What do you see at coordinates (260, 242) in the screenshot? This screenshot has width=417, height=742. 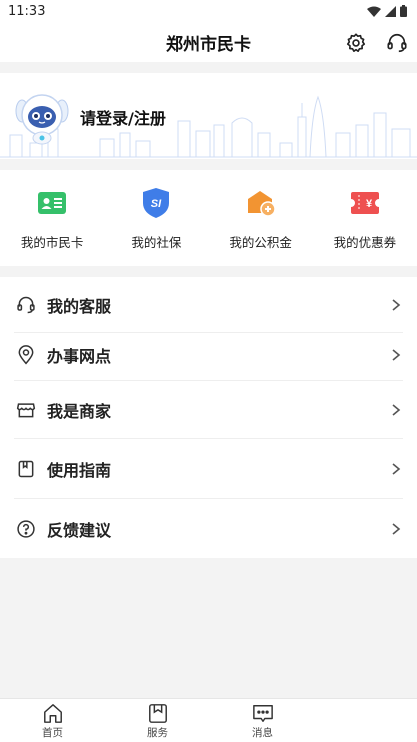 I see `quick-item-label: 我的公积金` at bounding box center [260, 242].